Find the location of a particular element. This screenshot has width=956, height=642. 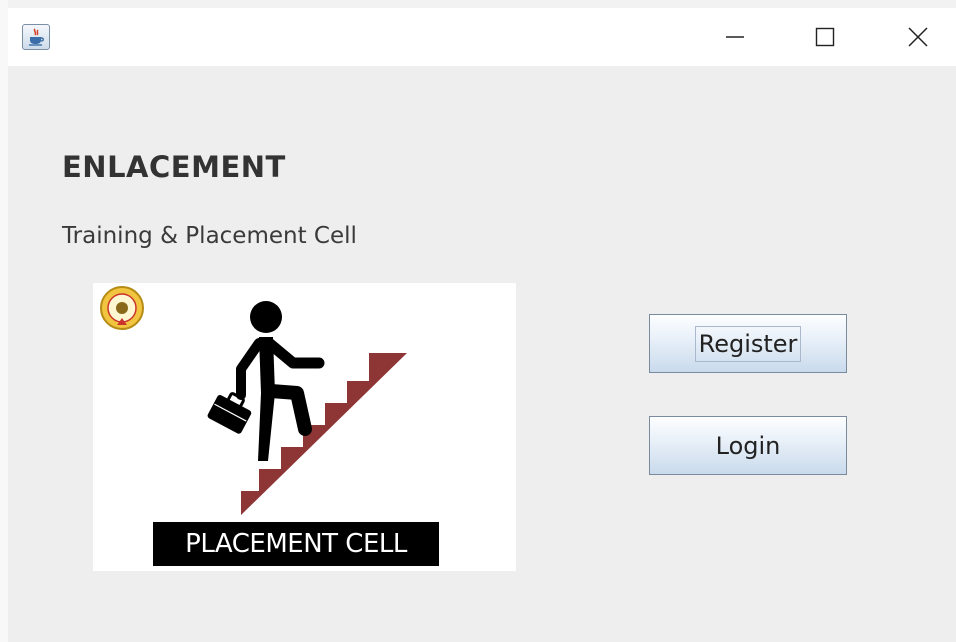

minimize-icon is located at coordinates (735, 37).